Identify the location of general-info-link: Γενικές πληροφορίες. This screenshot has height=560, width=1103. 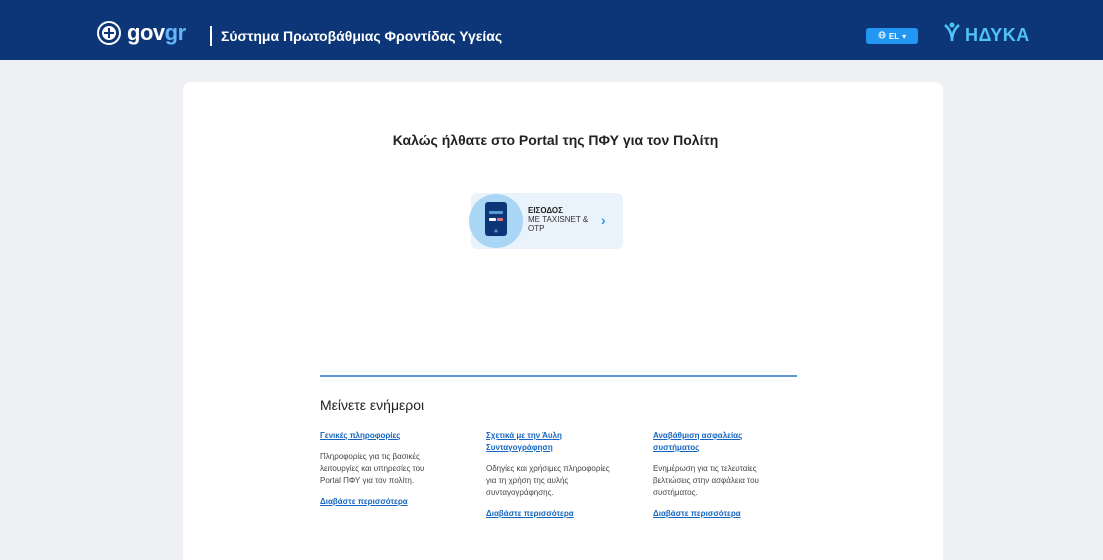
(382, 436).